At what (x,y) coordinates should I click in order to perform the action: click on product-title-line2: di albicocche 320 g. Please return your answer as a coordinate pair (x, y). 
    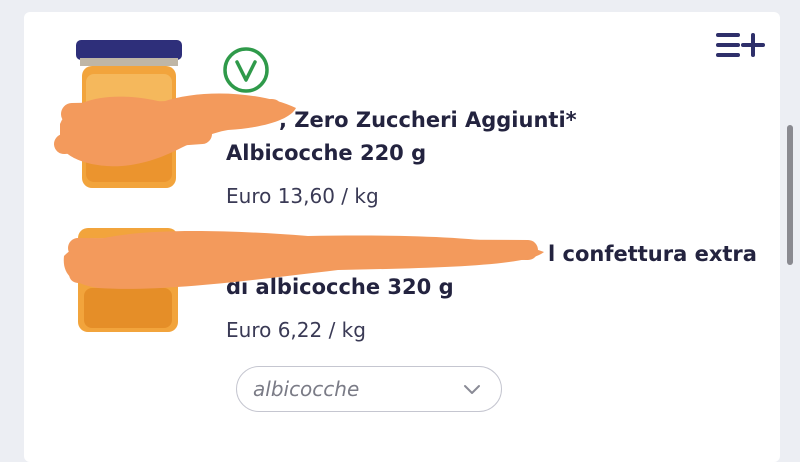
    Looking at the image, I should click on (340, 287).